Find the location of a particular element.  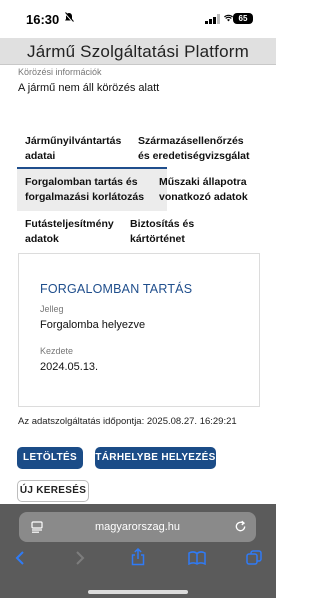

tab-registry: Járműnyilvántartás adatai is located at coordinates (73, 149).